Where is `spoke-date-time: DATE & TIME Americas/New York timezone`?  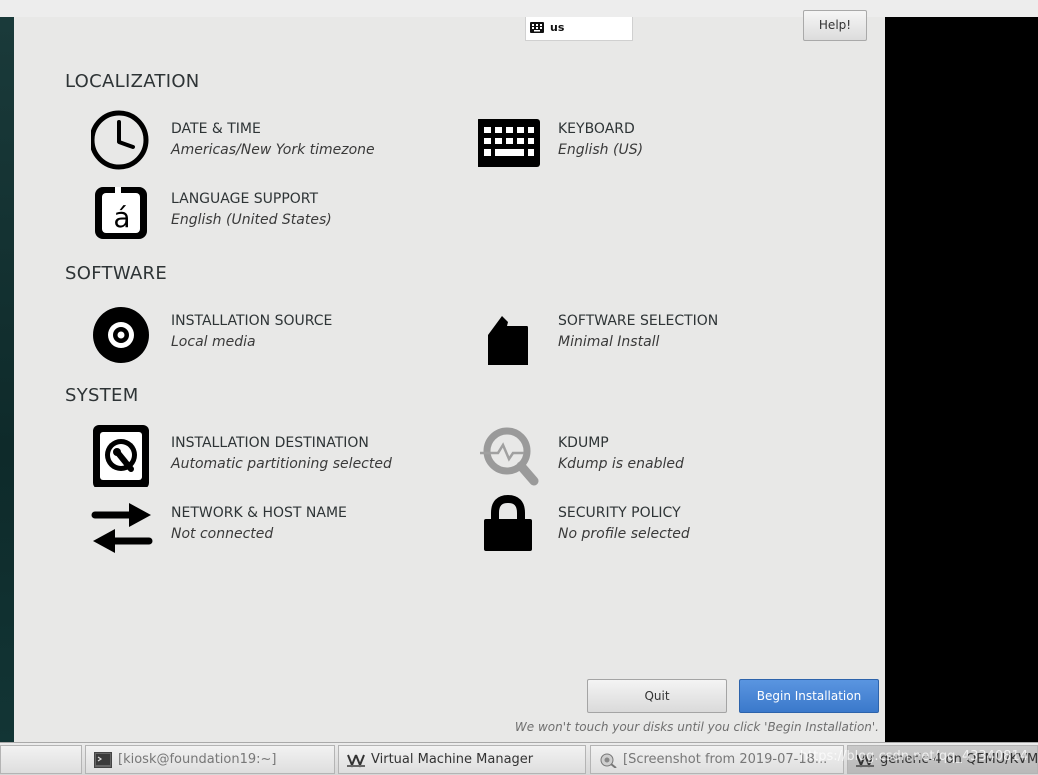 spoke-date-time: DATE & TIME Americas/New York timezone is located at coordinates (271, 141).